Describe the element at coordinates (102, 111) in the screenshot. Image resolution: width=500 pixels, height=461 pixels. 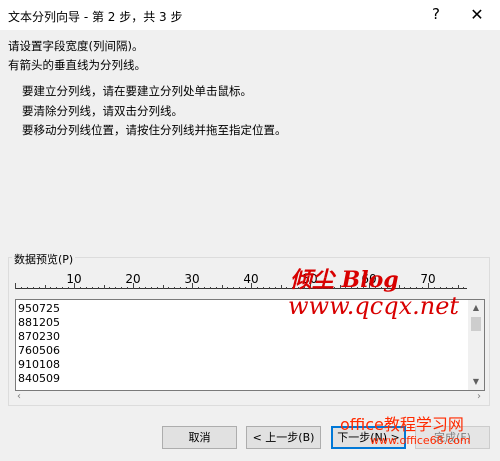
I see `instruction-bullet-2: 要清除分列线，请双击分列线。` at that location.